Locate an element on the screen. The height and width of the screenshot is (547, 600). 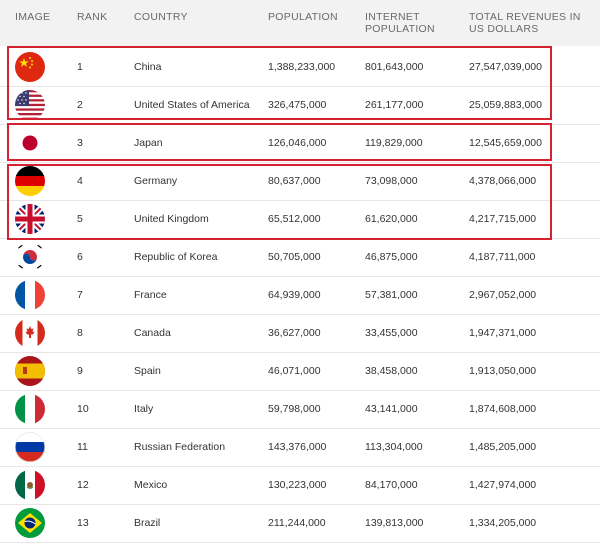
revenue-cell: 1,947,371,000 is located at coordinates (503, 332).